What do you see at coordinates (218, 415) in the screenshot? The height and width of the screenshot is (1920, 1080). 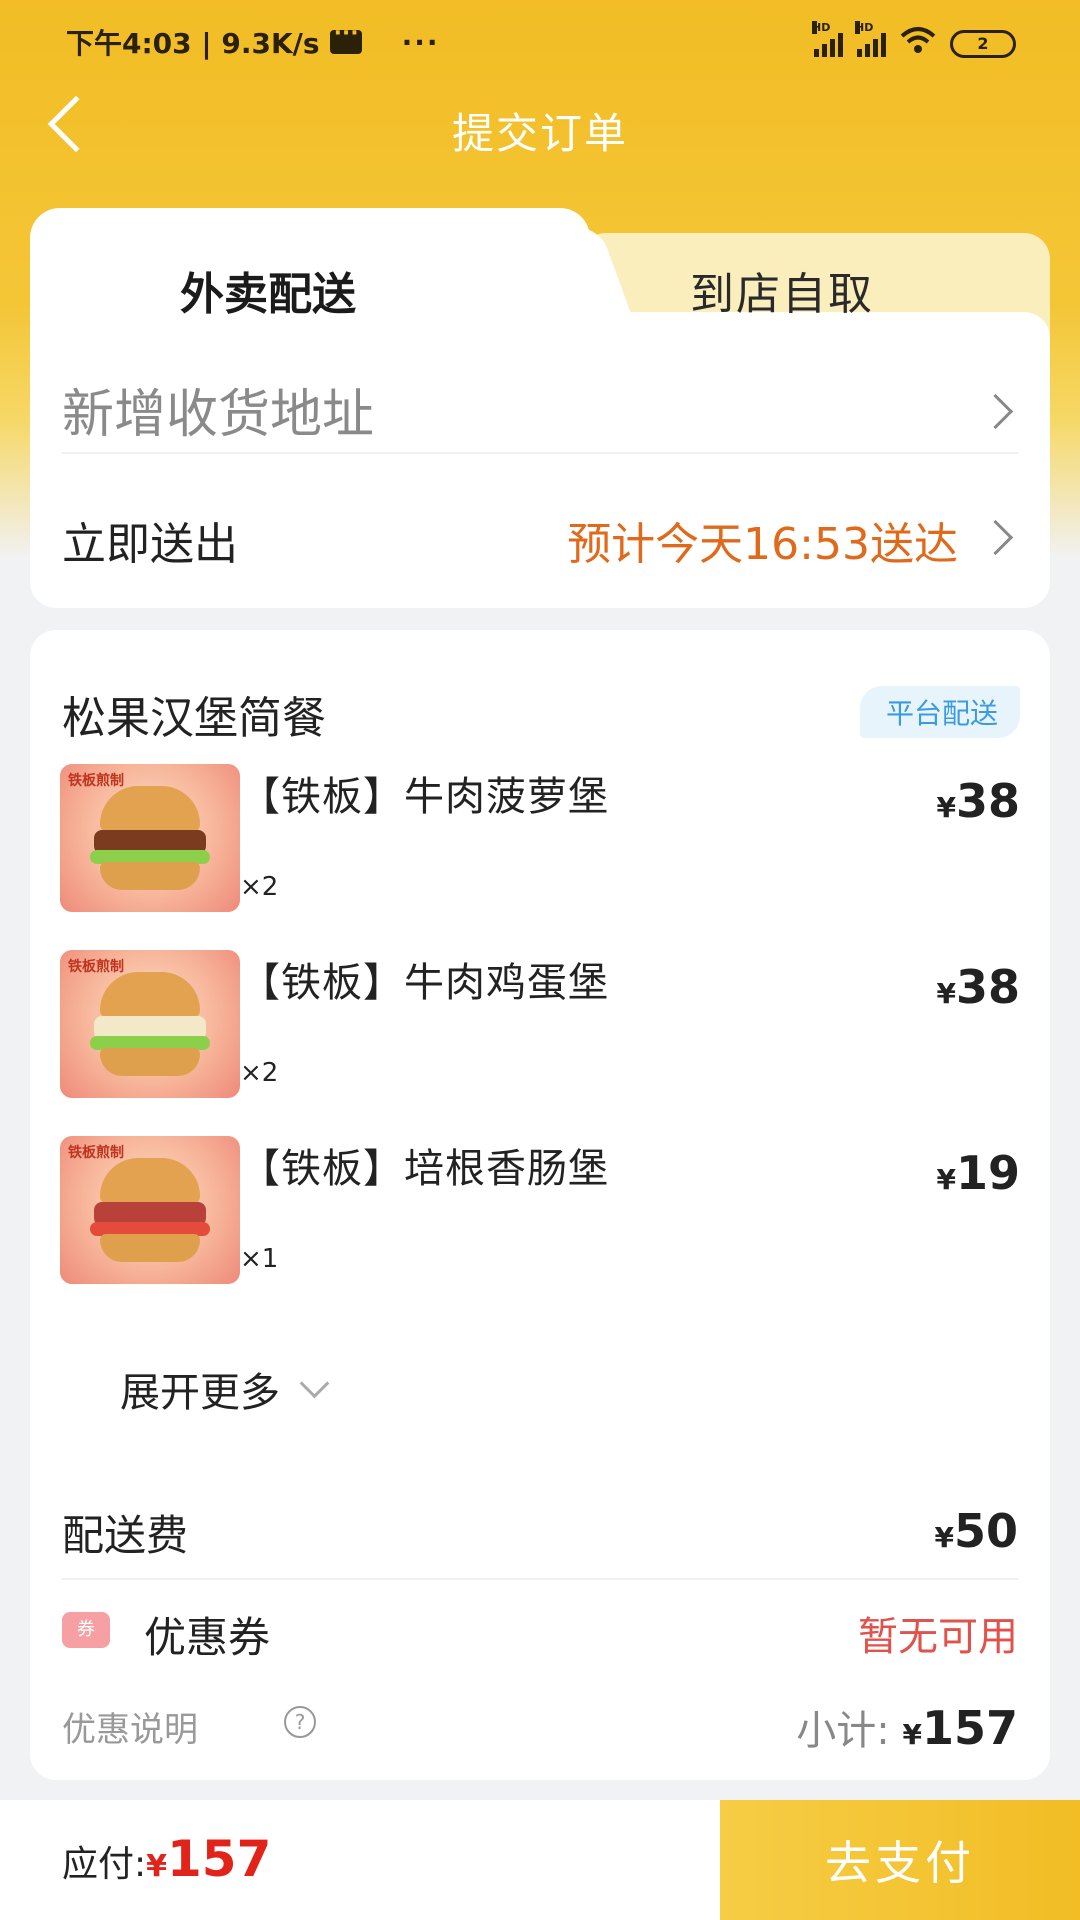 I see `add-address-placeholder: 新增收货地址` at bounding box center [218, 415].